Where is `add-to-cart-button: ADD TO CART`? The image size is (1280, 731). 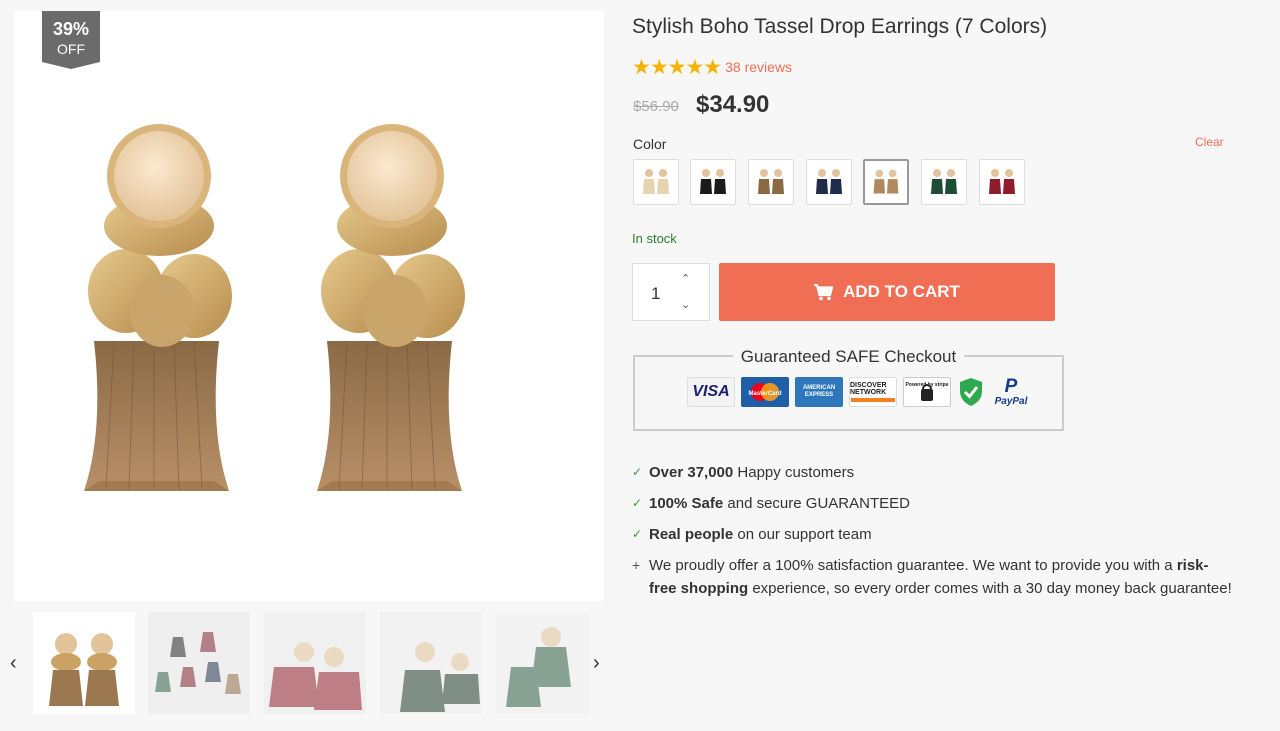
add-to-cart-button: ADD TO CART is located at coordinates (887, 292).